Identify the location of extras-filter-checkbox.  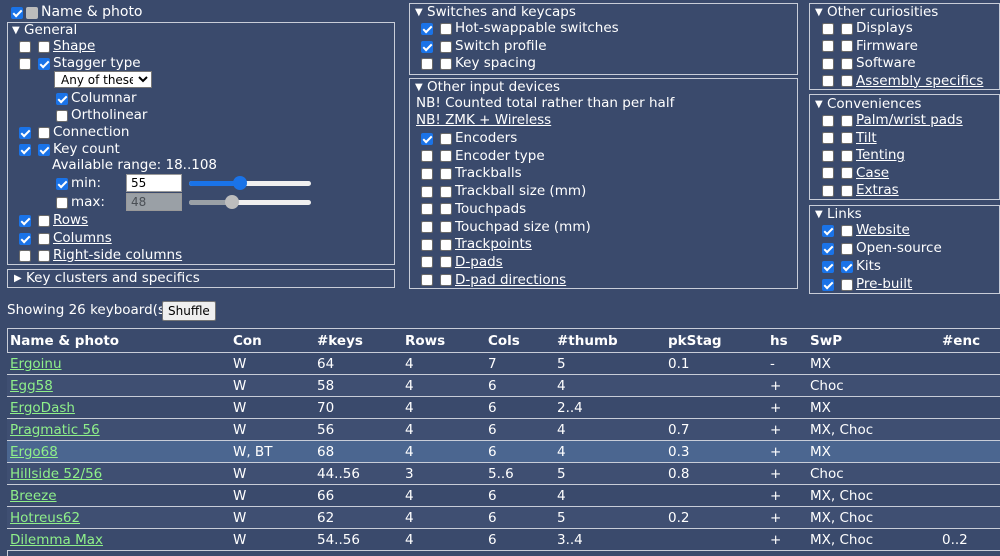
(847, 190).